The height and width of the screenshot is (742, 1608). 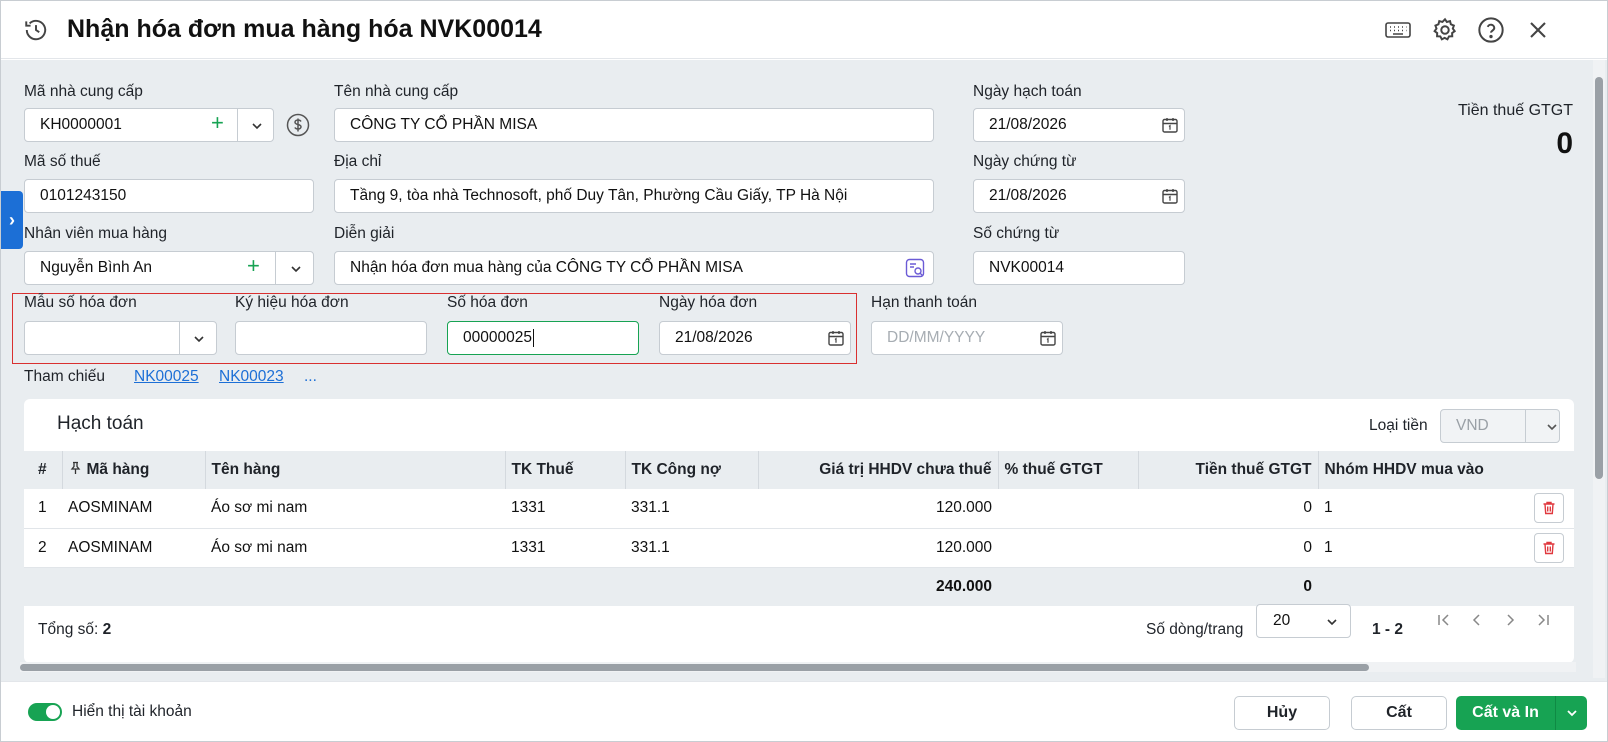 What do you see at coordinates (107, 629) in the screenshot?
I see `total-count-value: 2` at bounding box center [107, 629].